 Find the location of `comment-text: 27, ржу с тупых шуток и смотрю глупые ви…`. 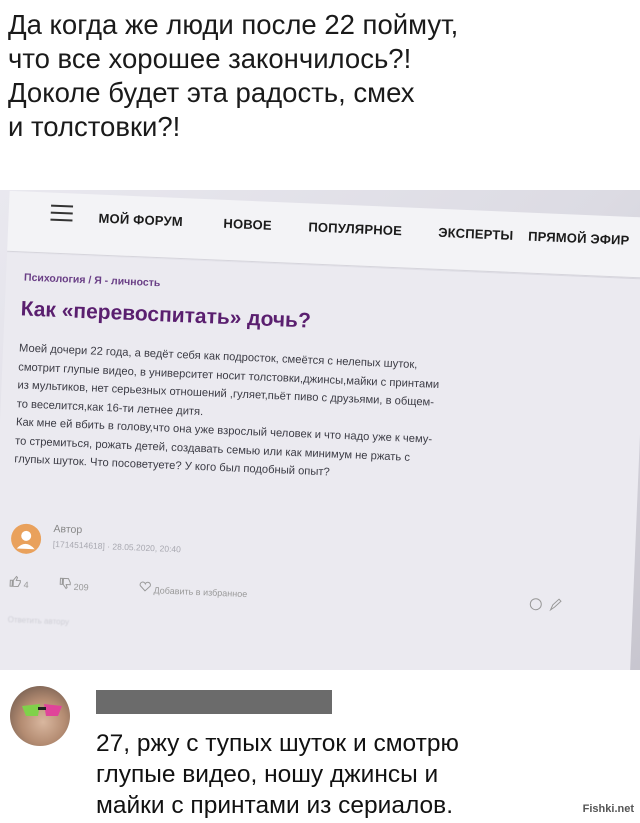

comment-text: 27, ржу с тупых шуток и смотрю глупые ви… is located at coordinates (356, 774).